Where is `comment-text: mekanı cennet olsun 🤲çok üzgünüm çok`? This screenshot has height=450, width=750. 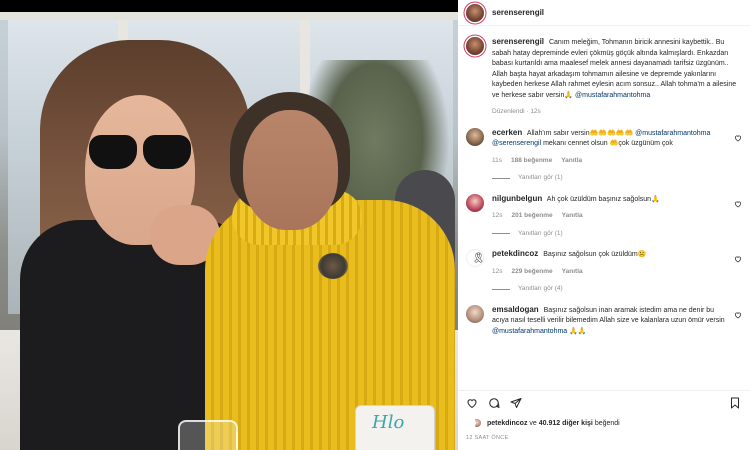
comment-text: mekanı cennet olsun 🤲çok üzgünüm çok is located at coordinates (608, 143).